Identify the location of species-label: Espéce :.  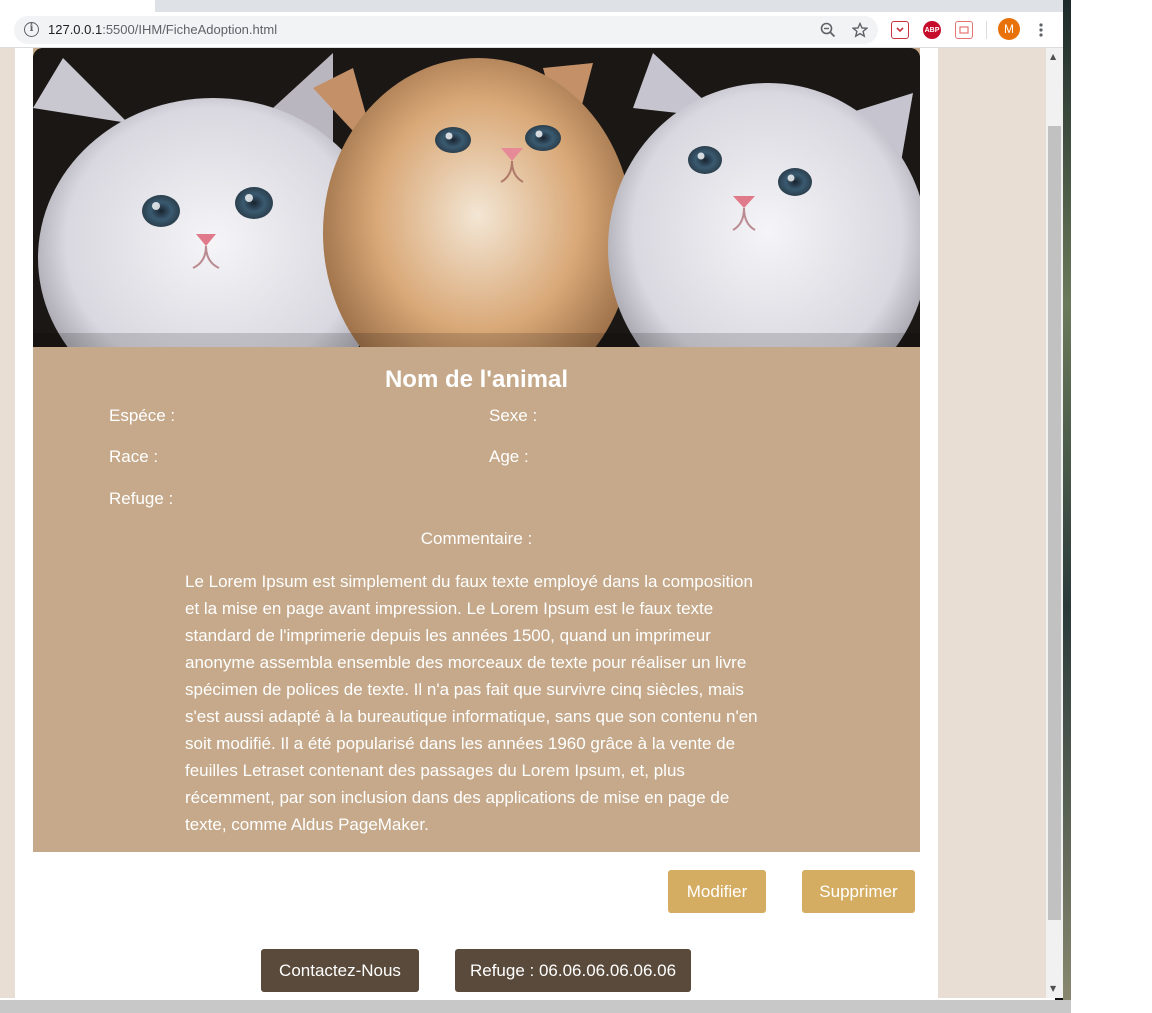
(142, 415).